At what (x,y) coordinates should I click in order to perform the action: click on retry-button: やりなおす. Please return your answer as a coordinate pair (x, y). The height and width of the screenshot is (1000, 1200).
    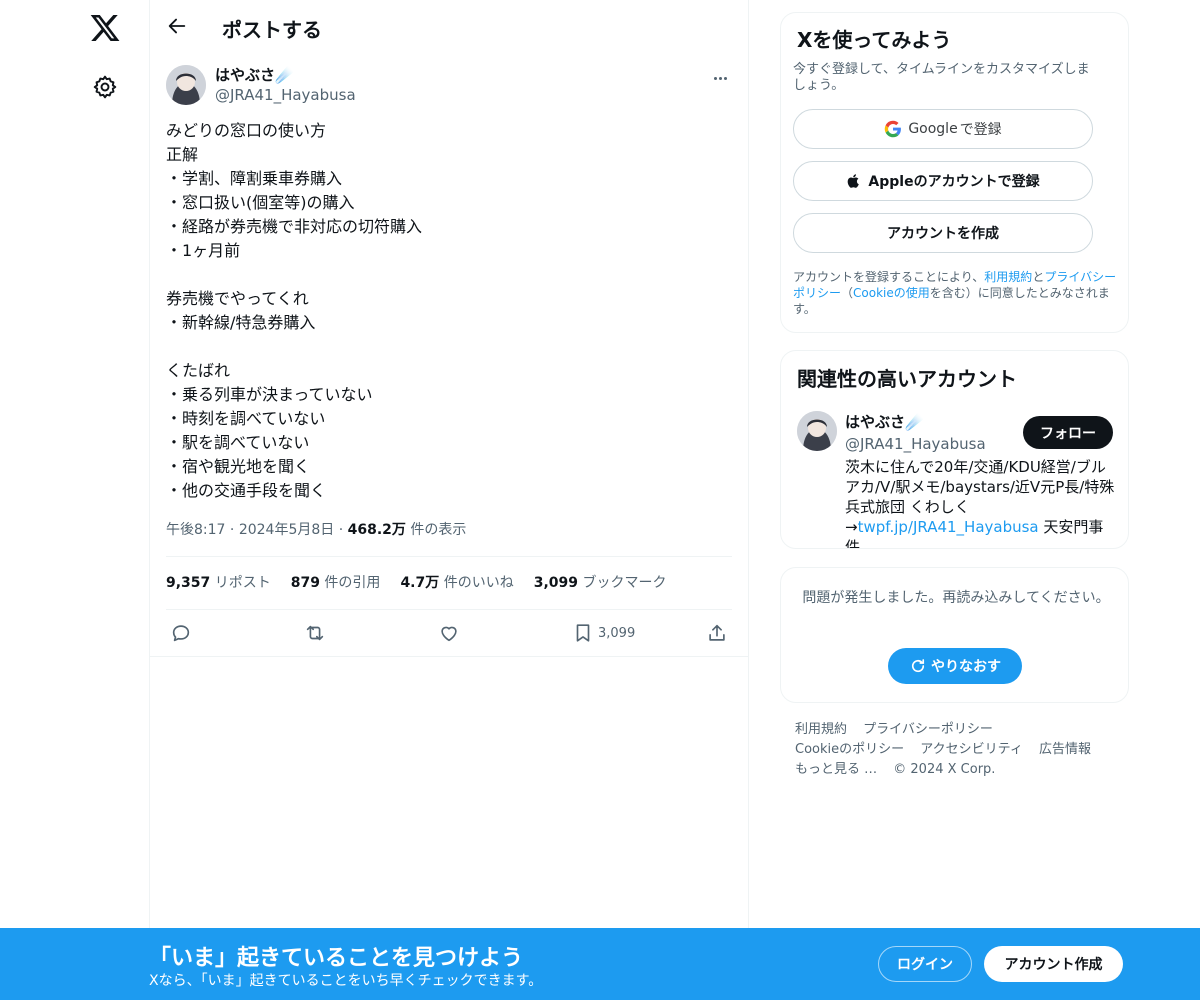
    Looking at the image, I should click on (955, 666).